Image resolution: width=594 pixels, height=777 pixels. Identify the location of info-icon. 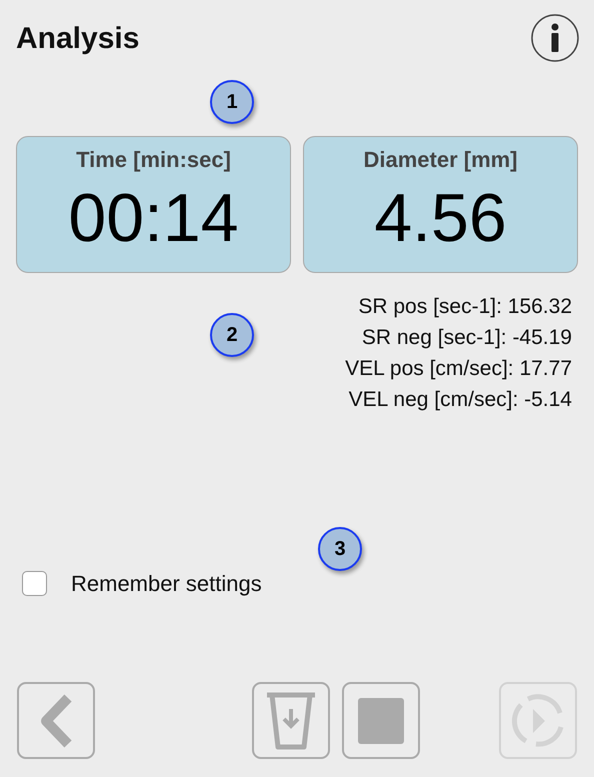
(555, 38).